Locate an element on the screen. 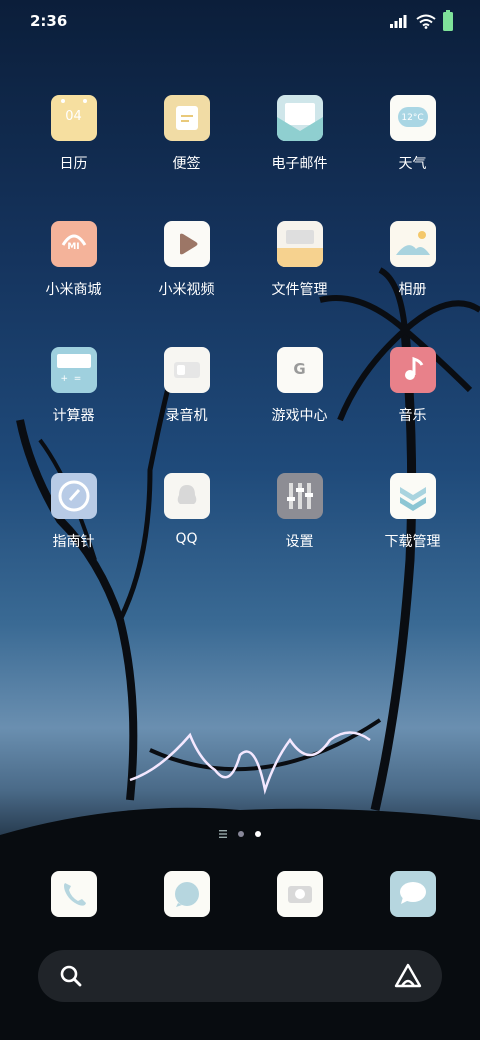 The image size is (480, 1040). messages-icon is located at coordinates (186, 894).